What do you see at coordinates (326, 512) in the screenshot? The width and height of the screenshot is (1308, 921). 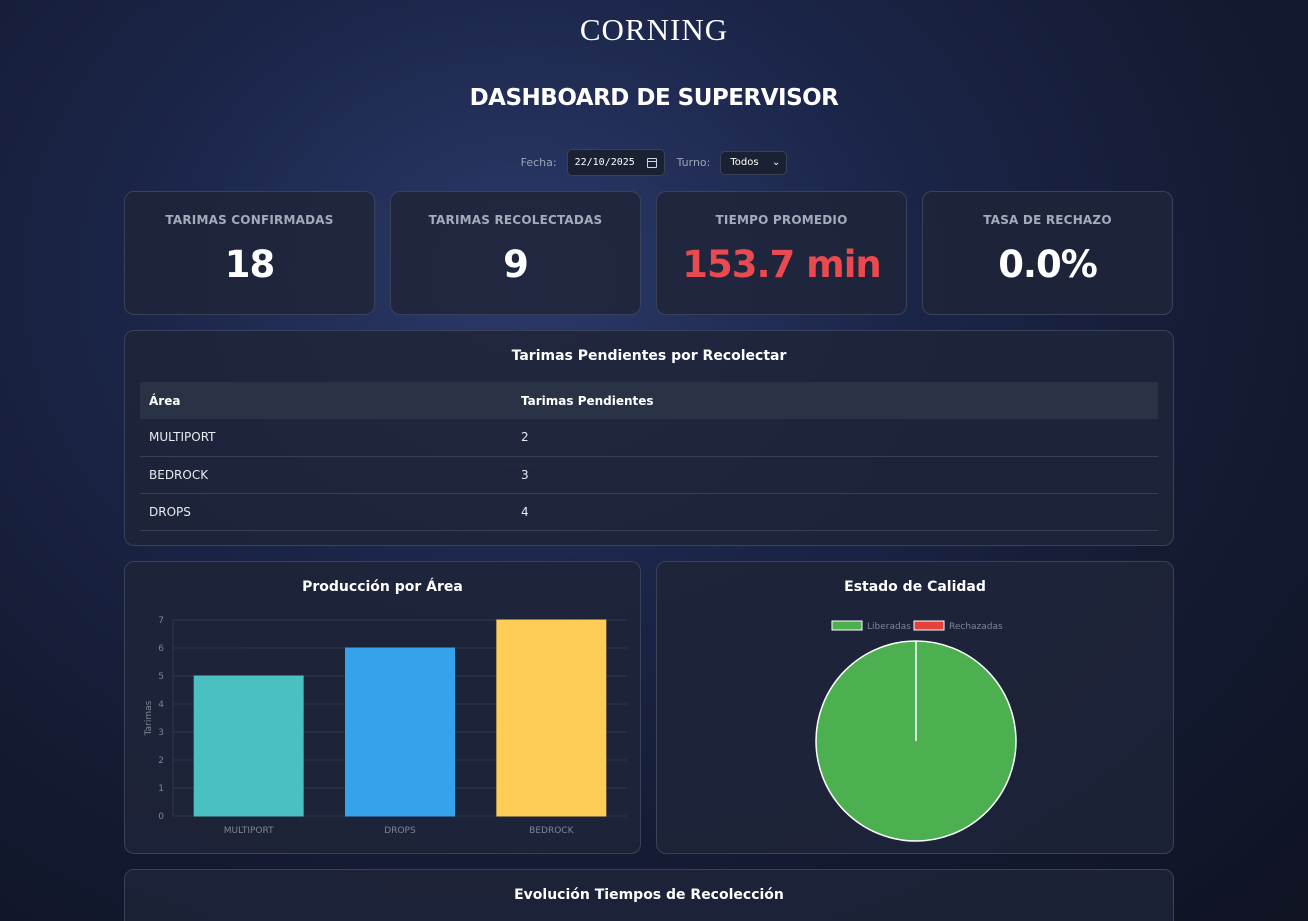 I see `cell-area: DROPS` at bounding box center [326, 512].